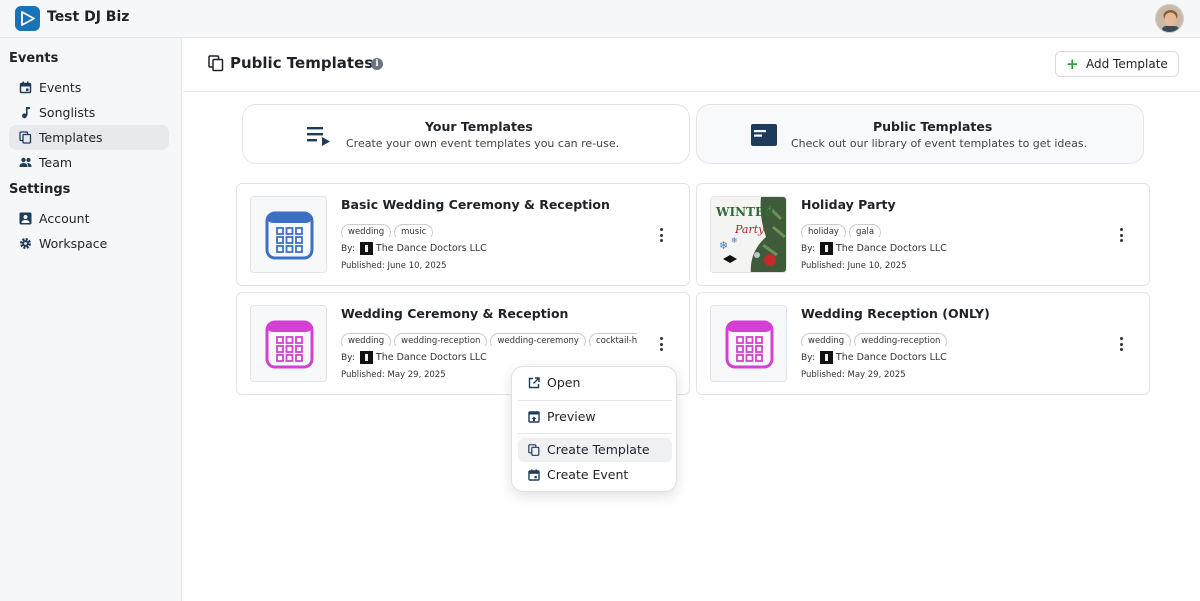 This screenshot has height=601, width=1200. What do you see at coordinates (1169, 18) in the screenshot?
I see `user-avatar` at bounding box center [1169, 18].